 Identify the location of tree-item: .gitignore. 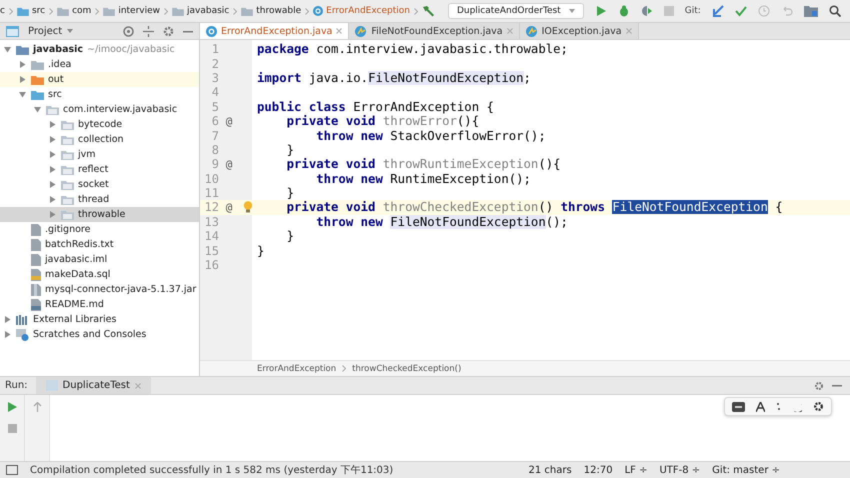
(99, 229).